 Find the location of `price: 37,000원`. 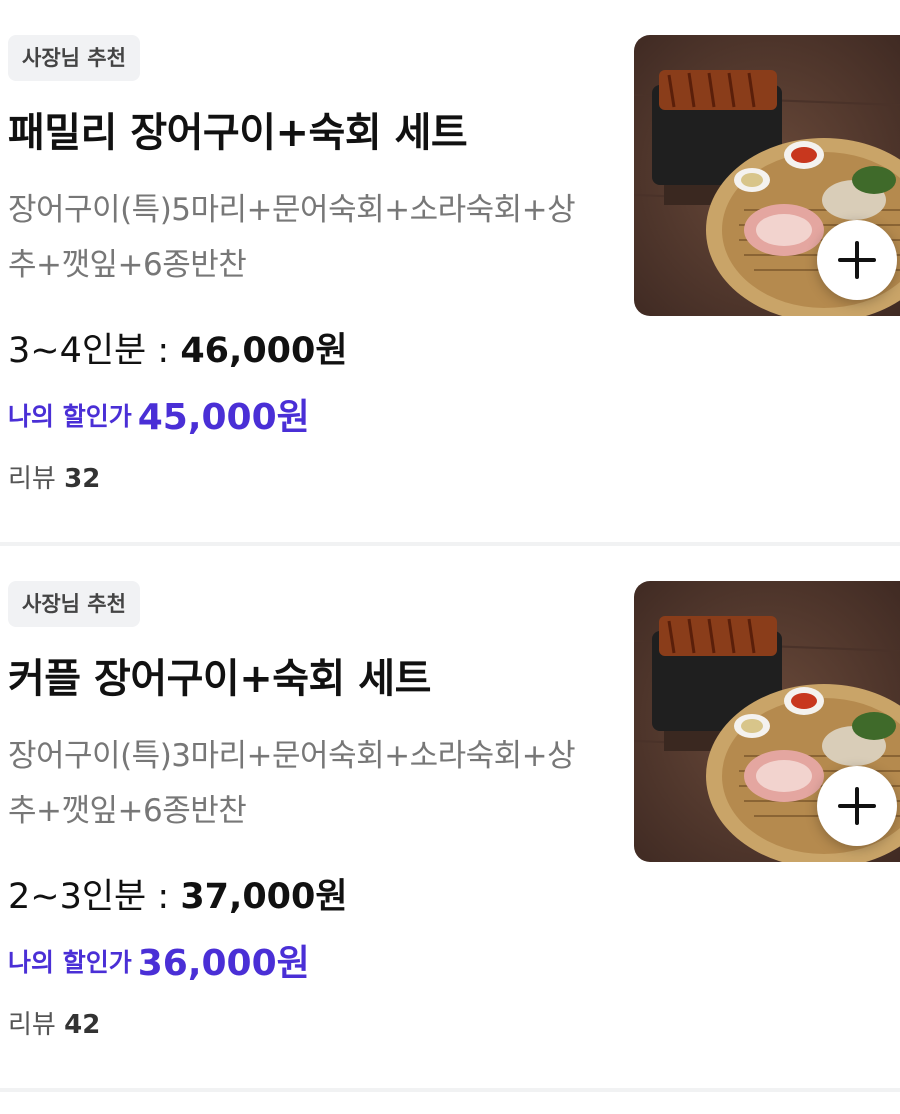

price: 37,000원 is located at coordinates (264, 897).